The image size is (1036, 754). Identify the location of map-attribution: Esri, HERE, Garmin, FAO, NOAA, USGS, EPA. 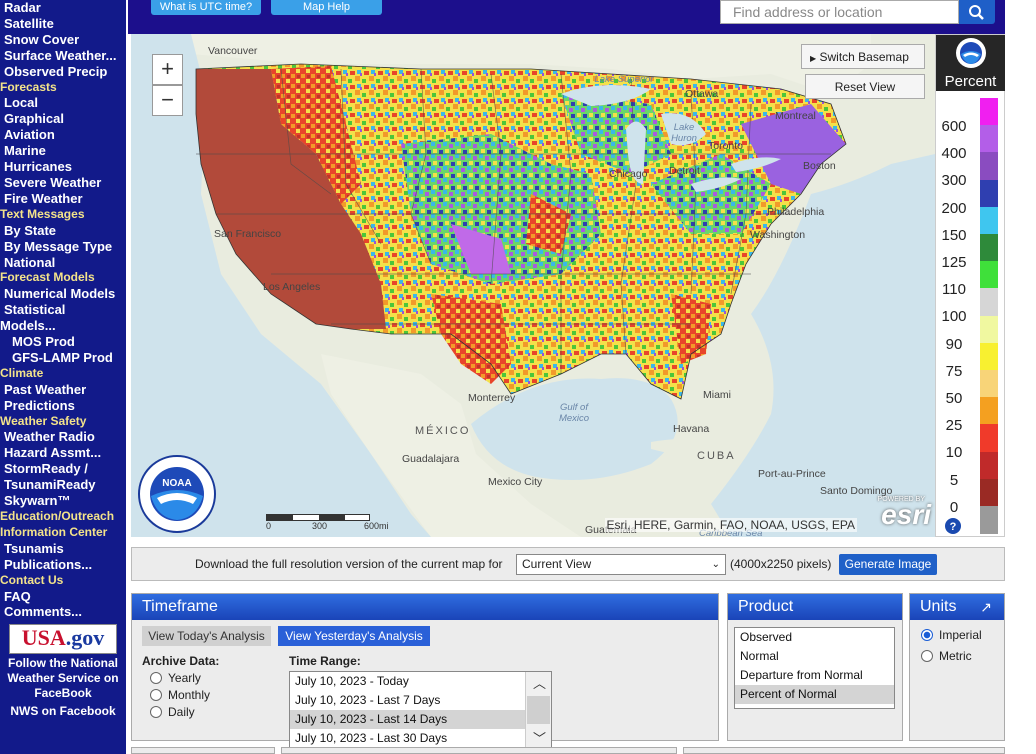
(730, 525).